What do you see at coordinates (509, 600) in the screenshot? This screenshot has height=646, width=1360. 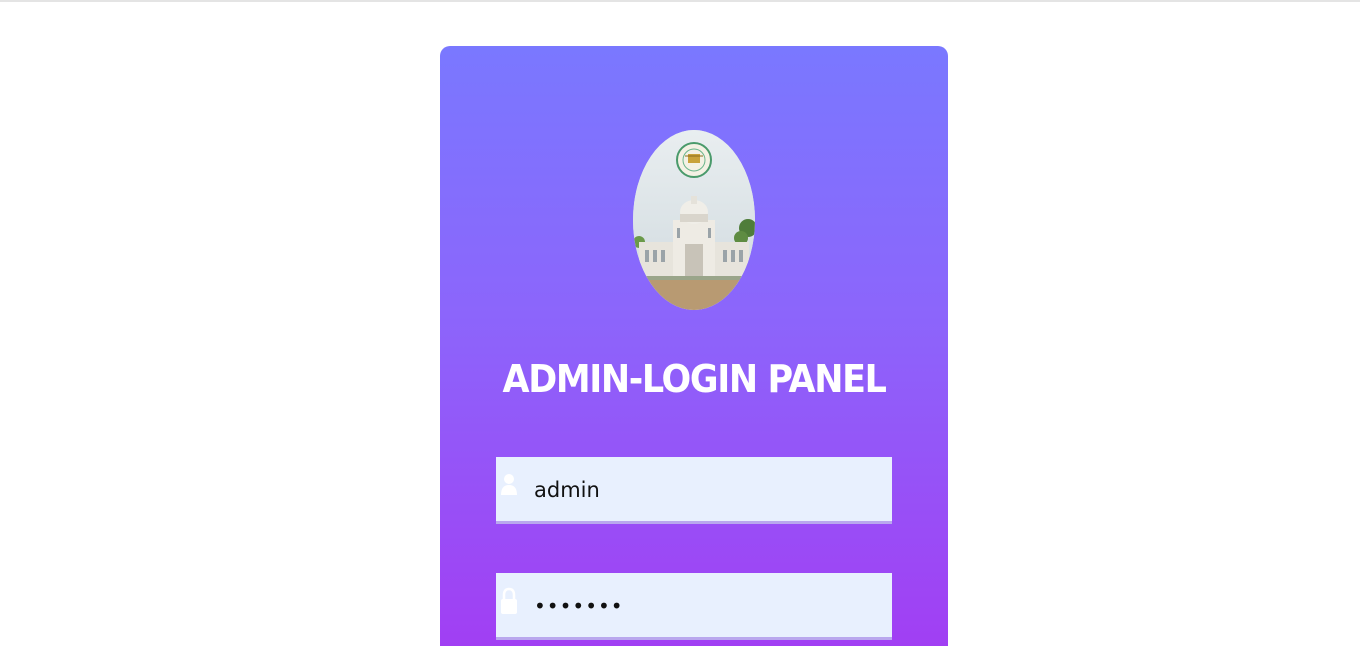 I see `lock-icon` at bounding box center [509, 600].